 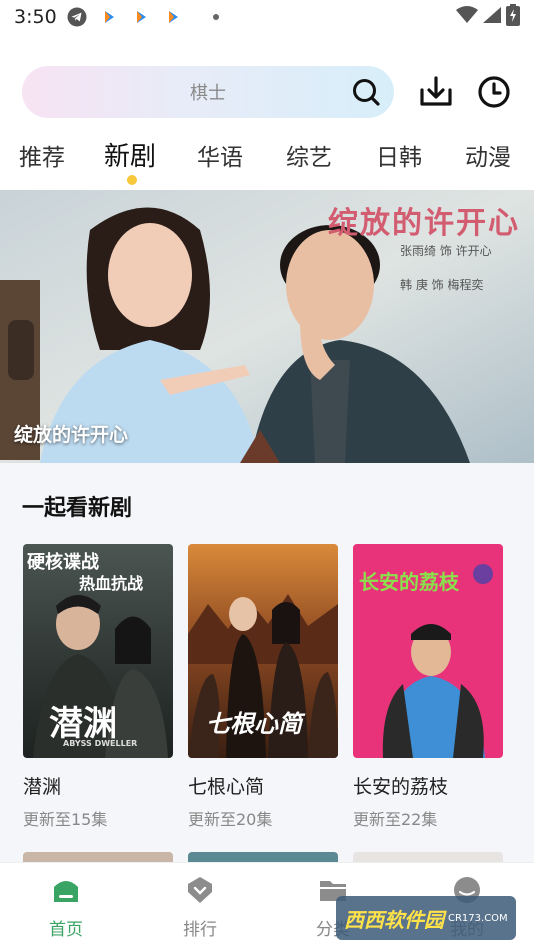 I want to click on search-input: 棋士, so click(x=208, y=92).